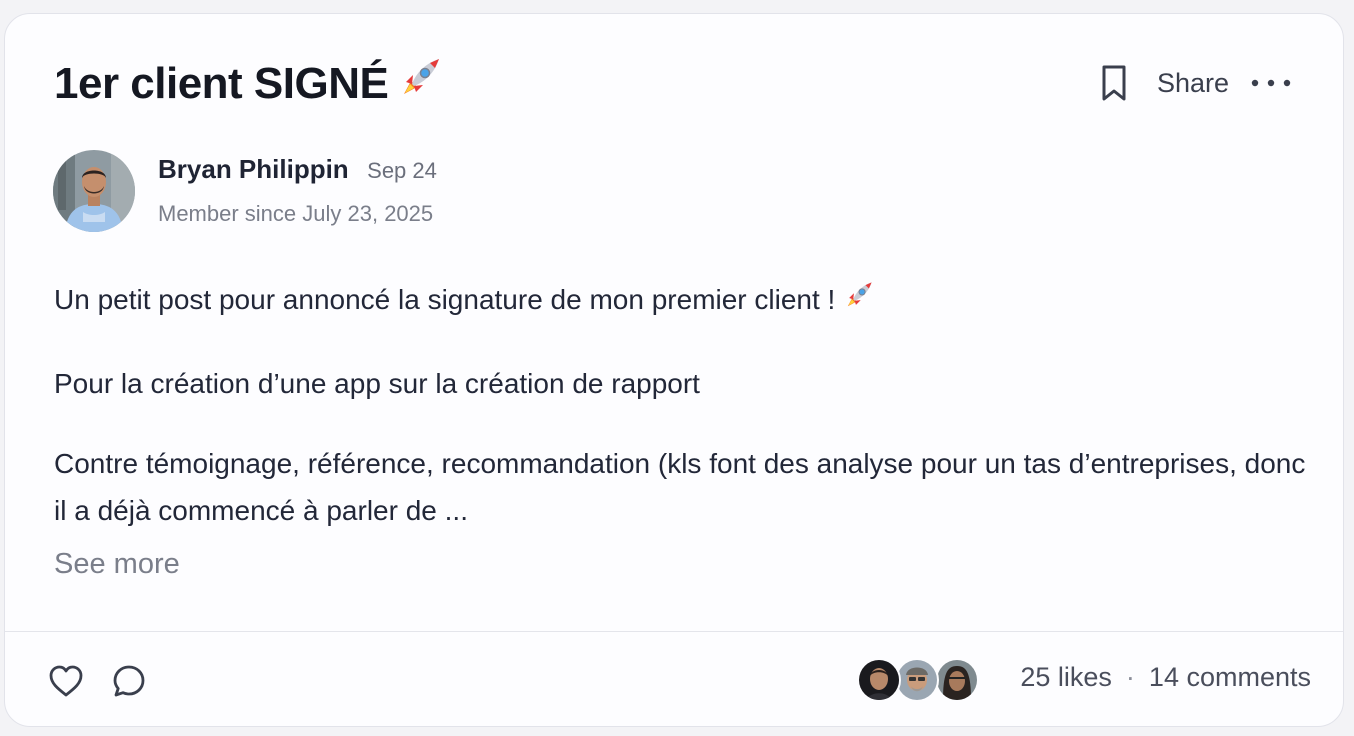  What do you see at coordinates (1230, 677) in the screenshot?
I see `comments-count: 14 comments` at bounding box center [1230, 677].